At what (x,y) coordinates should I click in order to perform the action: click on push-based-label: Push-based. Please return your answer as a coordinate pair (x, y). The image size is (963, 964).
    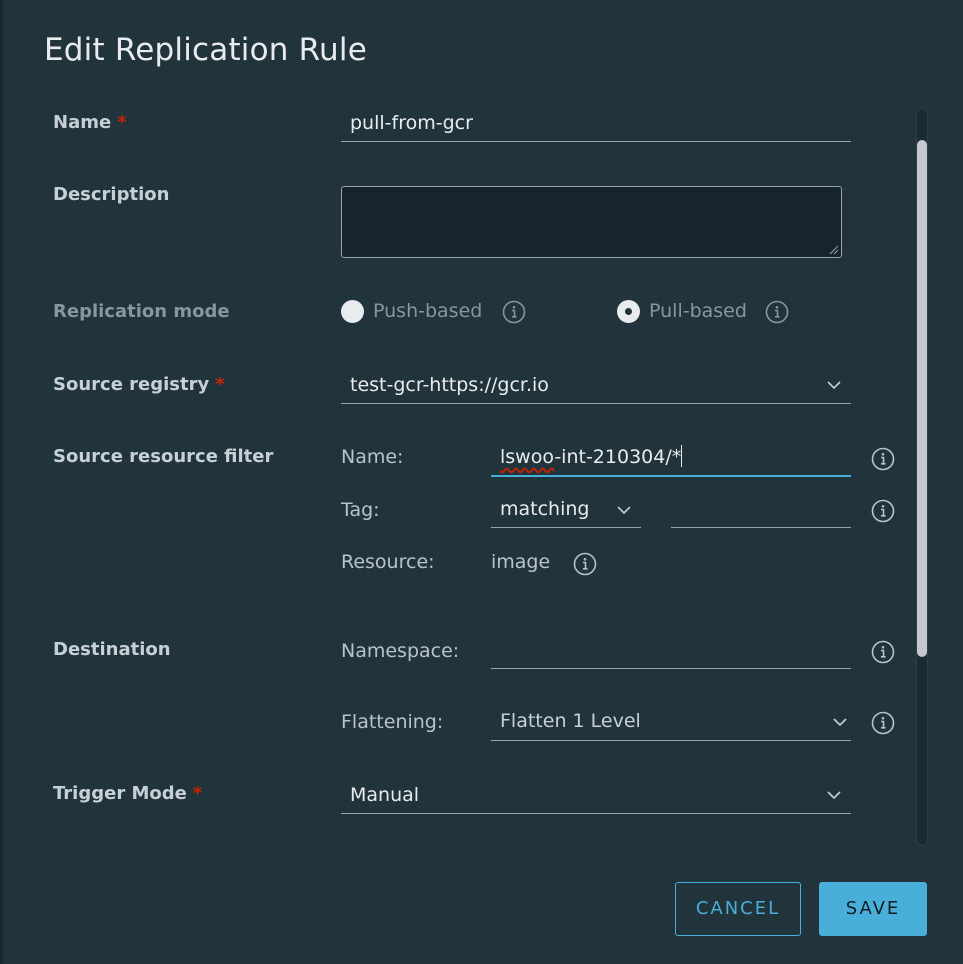
    Looking at the image, I should click on (428, 311).